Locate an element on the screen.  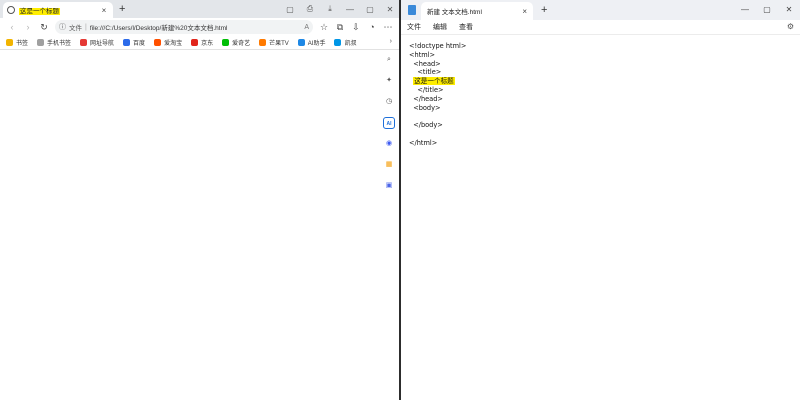
bookmark-item: 凯叔 is located at coordinates (345, 42).